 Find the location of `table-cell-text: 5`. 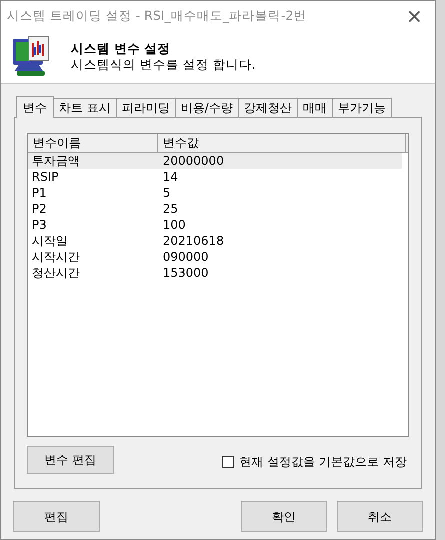

table-cell-text: 5 is located at coordinates (167, 193).